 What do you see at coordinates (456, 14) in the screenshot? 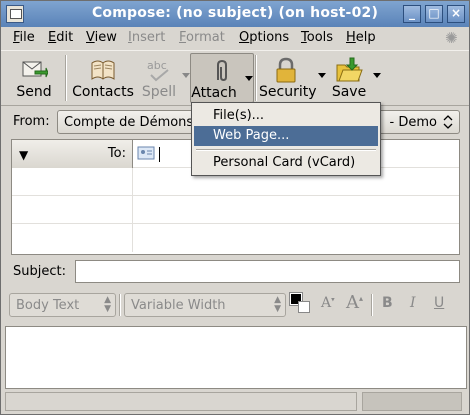
I see `close-button: ×` at bounding box center [456, 14].